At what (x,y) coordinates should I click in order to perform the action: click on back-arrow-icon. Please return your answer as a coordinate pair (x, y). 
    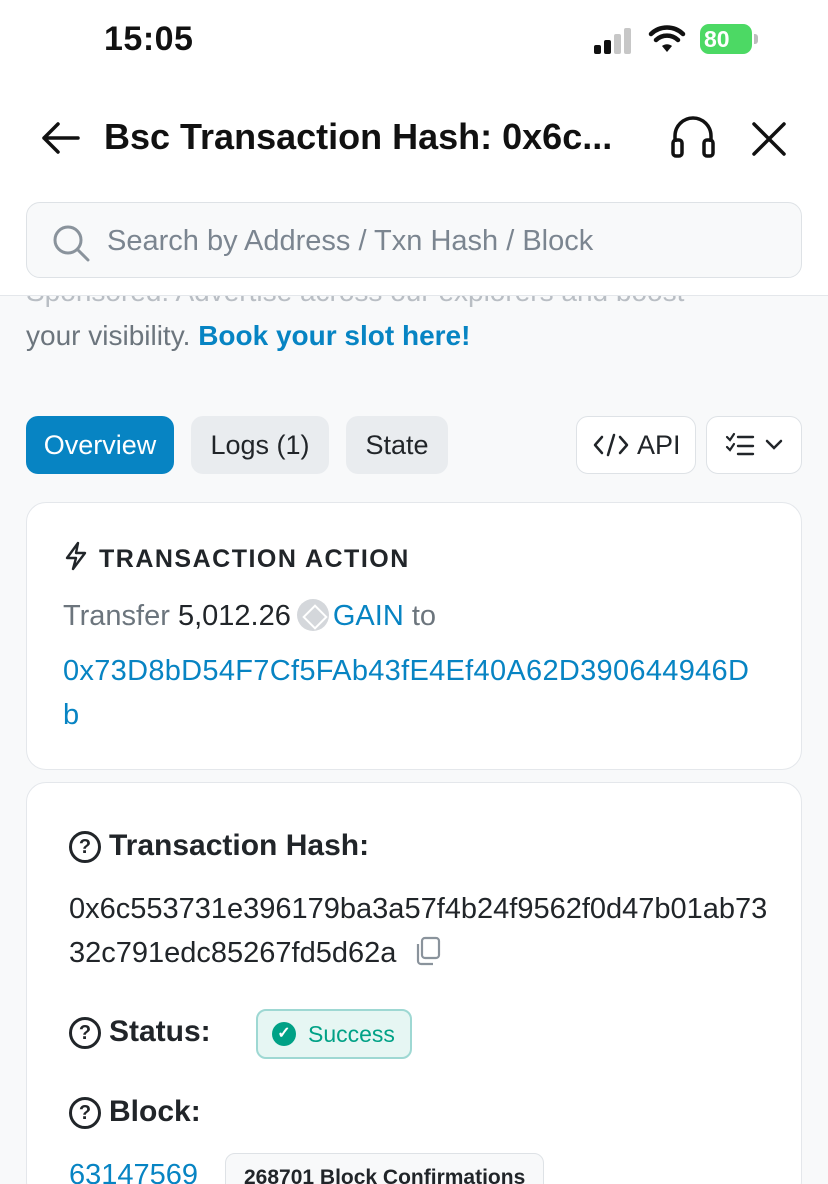
    Looking at the image, I should click on (60, 138).